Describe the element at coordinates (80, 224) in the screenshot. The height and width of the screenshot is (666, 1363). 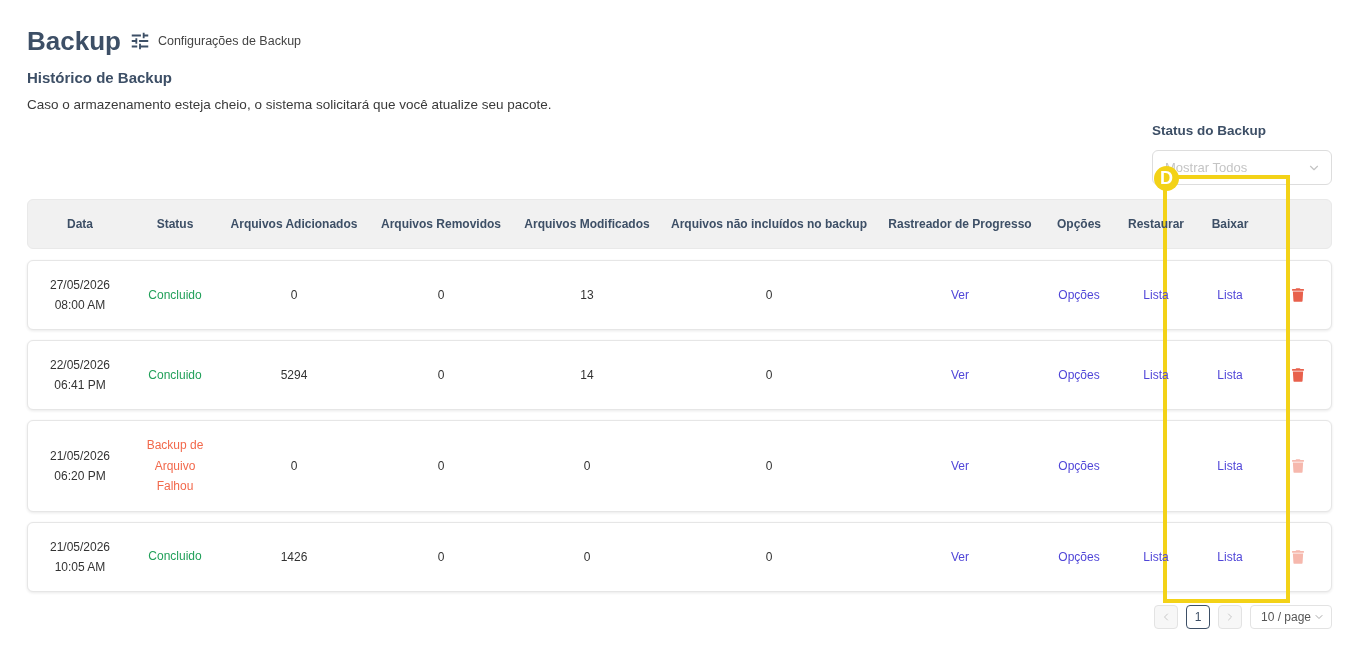
I see `column-header: Data` at that location.